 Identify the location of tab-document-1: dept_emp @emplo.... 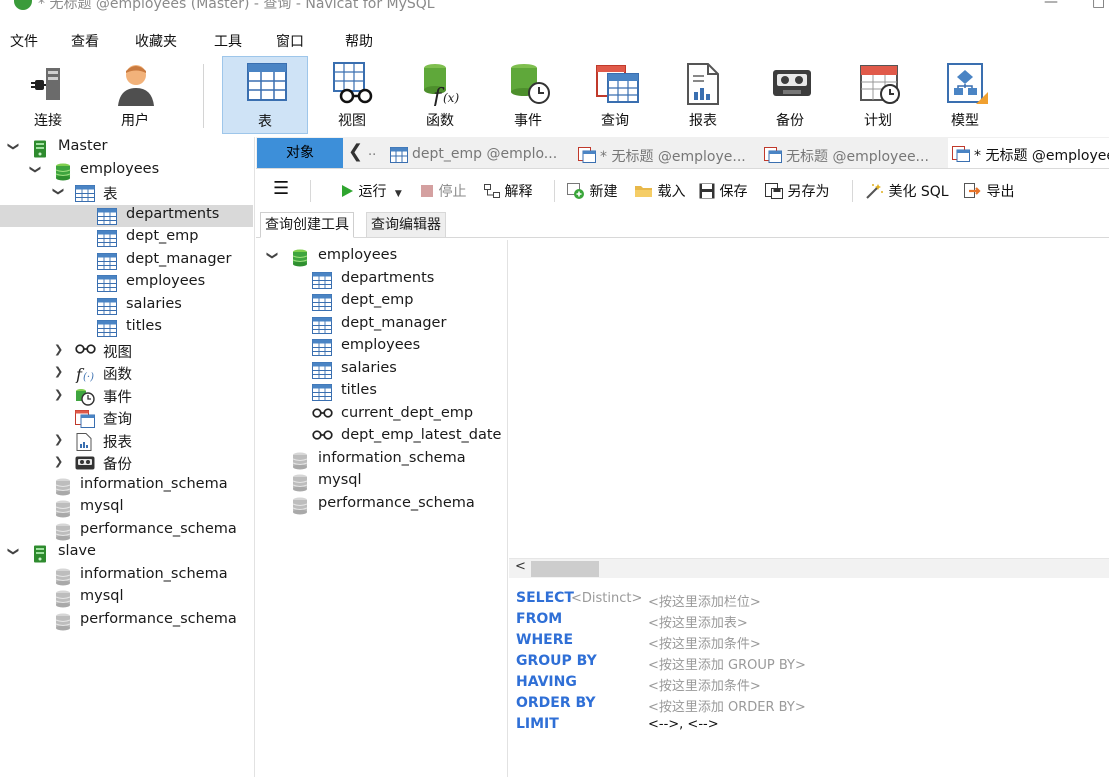
(479, 154).